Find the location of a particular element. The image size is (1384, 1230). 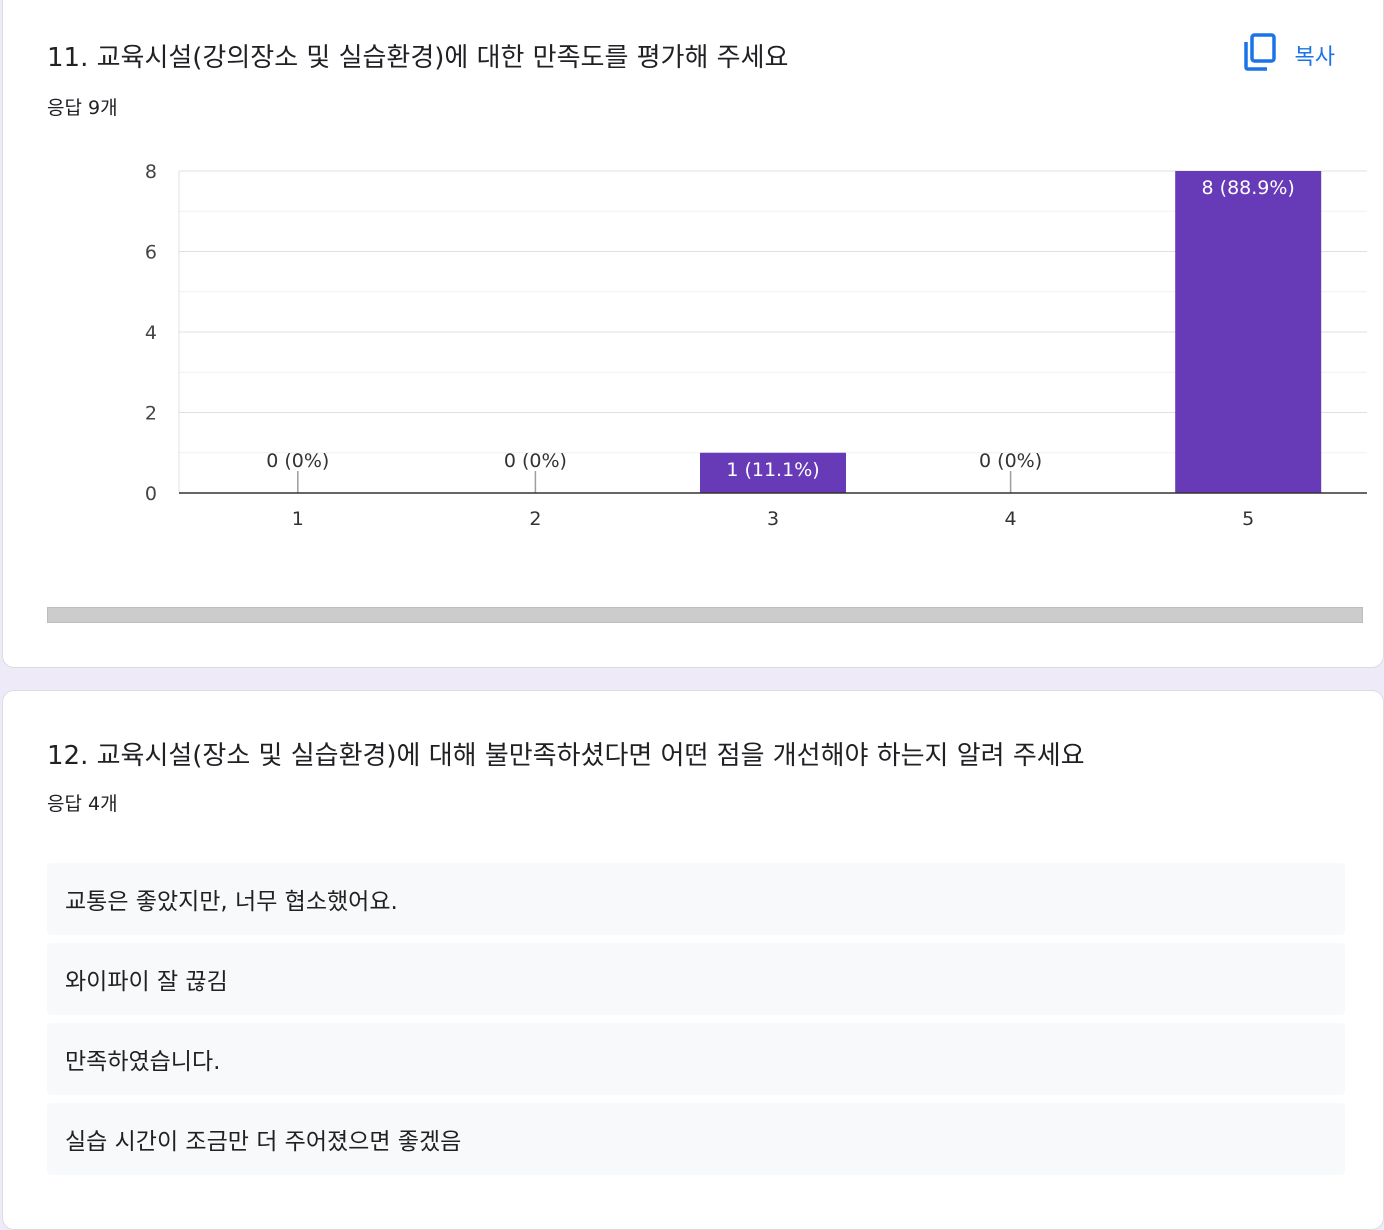

x-tick-label: 4 is located at coordinates (1011, 519).